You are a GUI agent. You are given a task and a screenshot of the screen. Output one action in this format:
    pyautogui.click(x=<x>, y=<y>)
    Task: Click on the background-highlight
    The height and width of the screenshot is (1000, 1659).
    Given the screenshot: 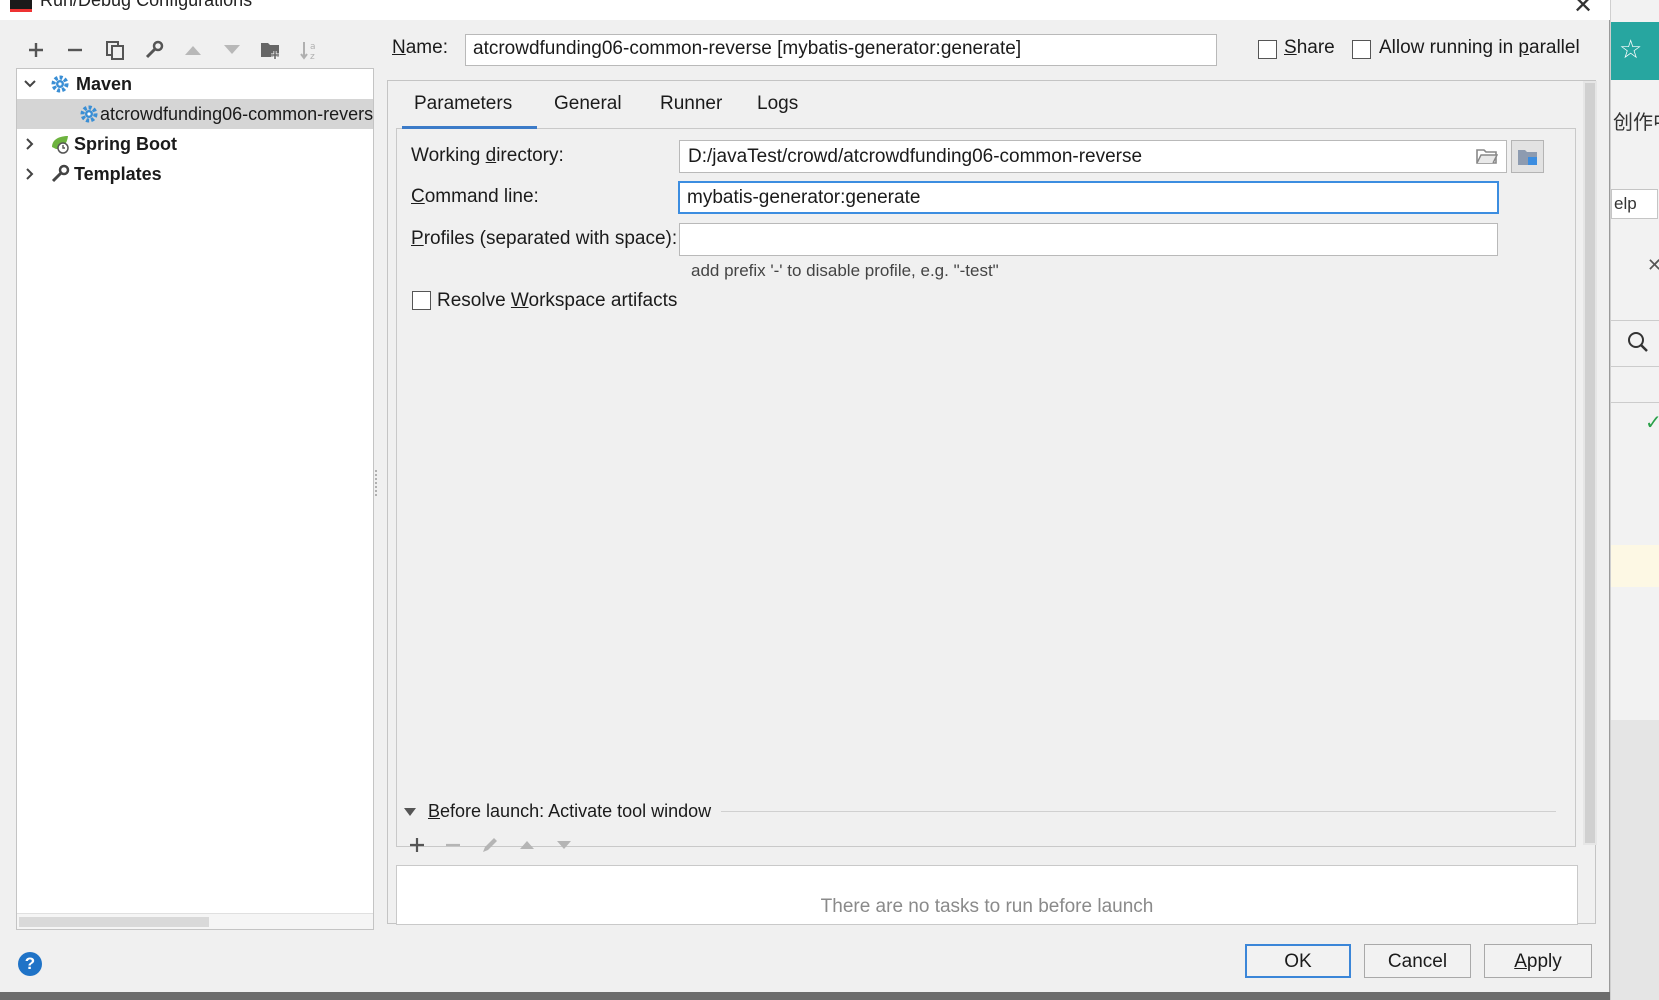 What is the action you would take?
    pyautogui.click(x=1635, y=566)
    